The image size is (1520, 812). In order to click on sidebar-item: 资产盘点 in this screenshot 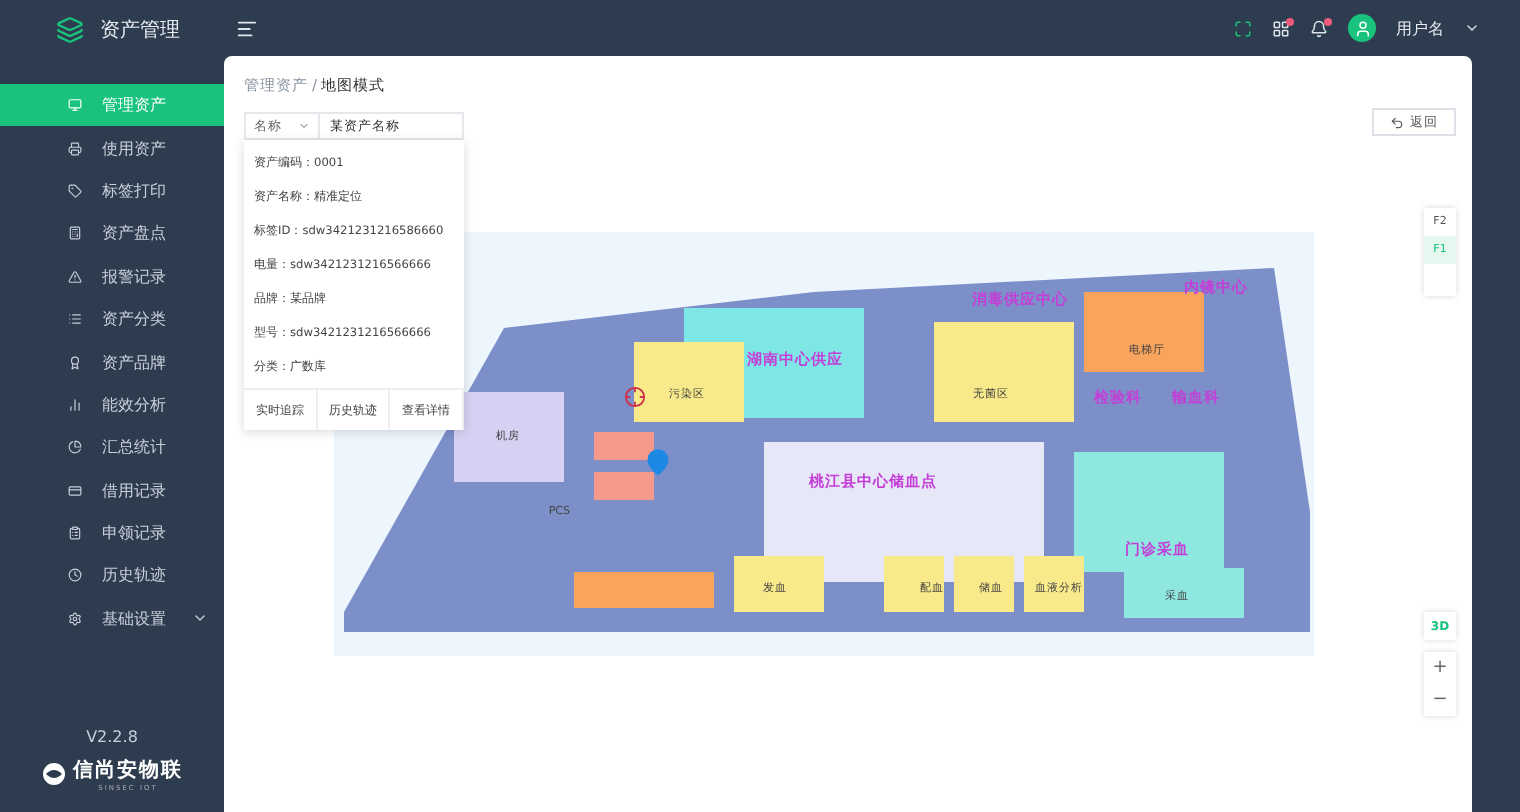, I will do `click(112, 234)`.